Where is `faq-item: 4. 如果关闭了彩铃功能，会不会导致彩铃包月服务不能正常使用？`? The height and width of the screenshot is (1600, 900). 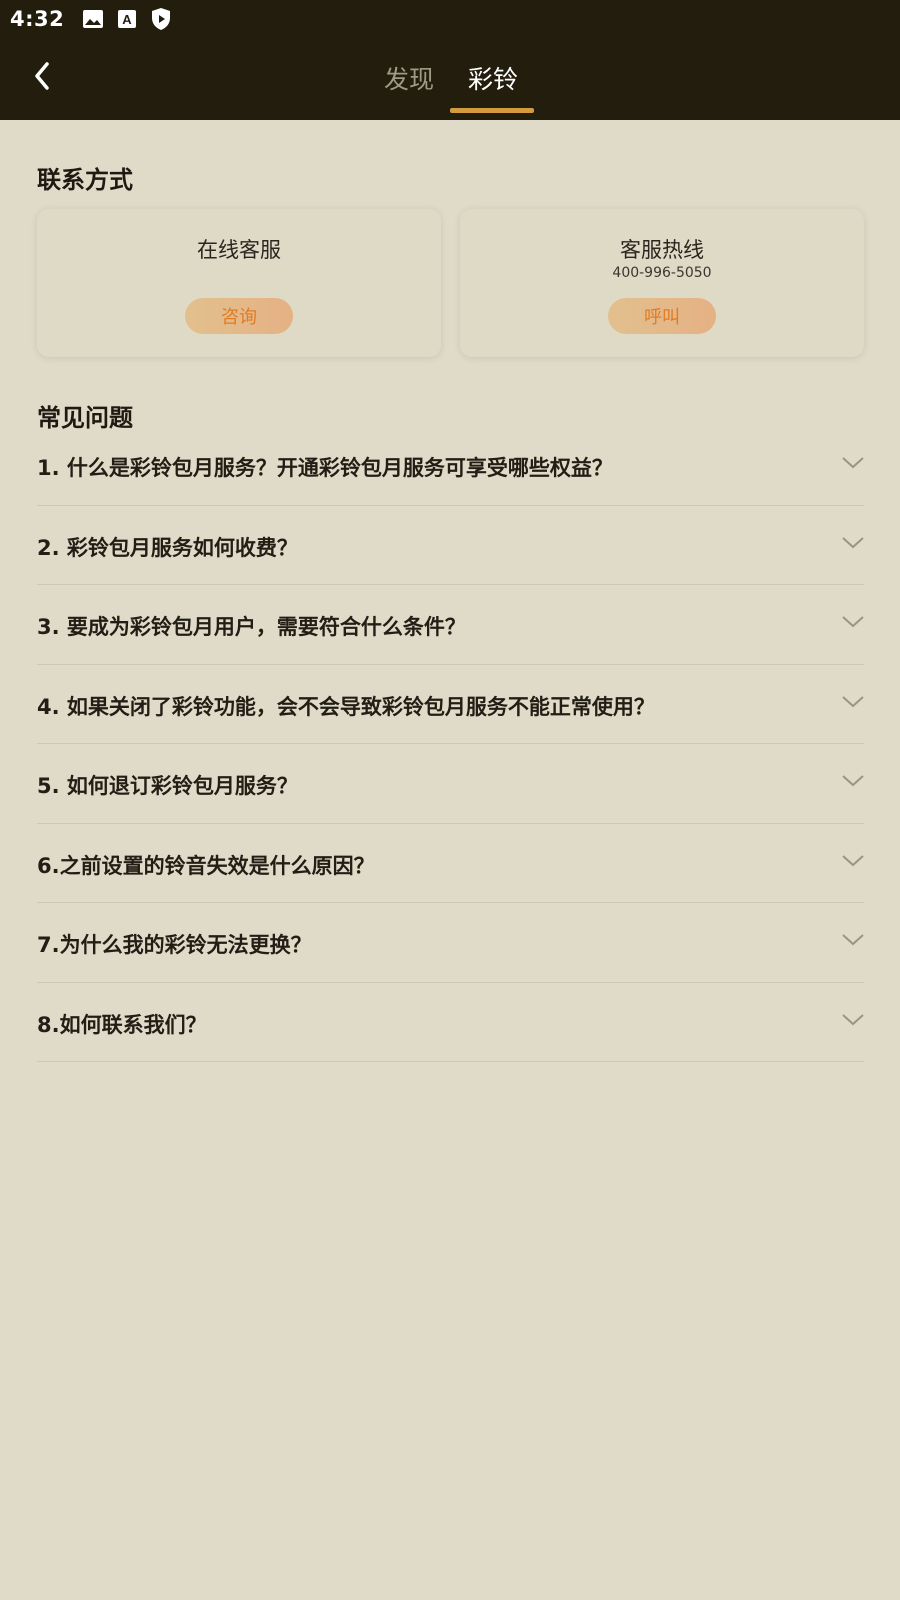 faq-item: 4. 如果关闭了彩铃功能，会不会导致彩铃包月服务不能正常使用？ is located at coordinates (450, 704).